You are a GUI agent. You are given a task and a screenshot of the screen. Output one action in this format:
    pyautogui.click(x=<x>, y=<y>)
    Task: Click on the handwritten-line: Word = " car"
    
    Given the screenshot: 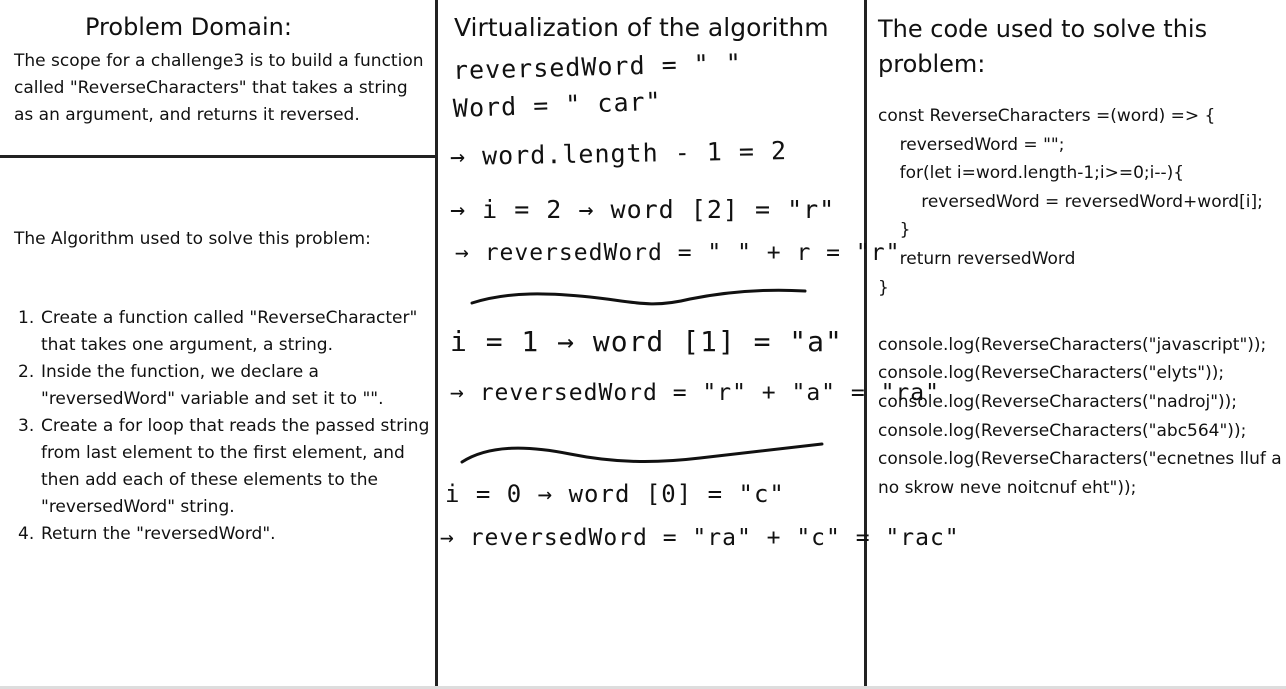 What is the action you would take?
    pyautogui.click(x=557, y=104)
    